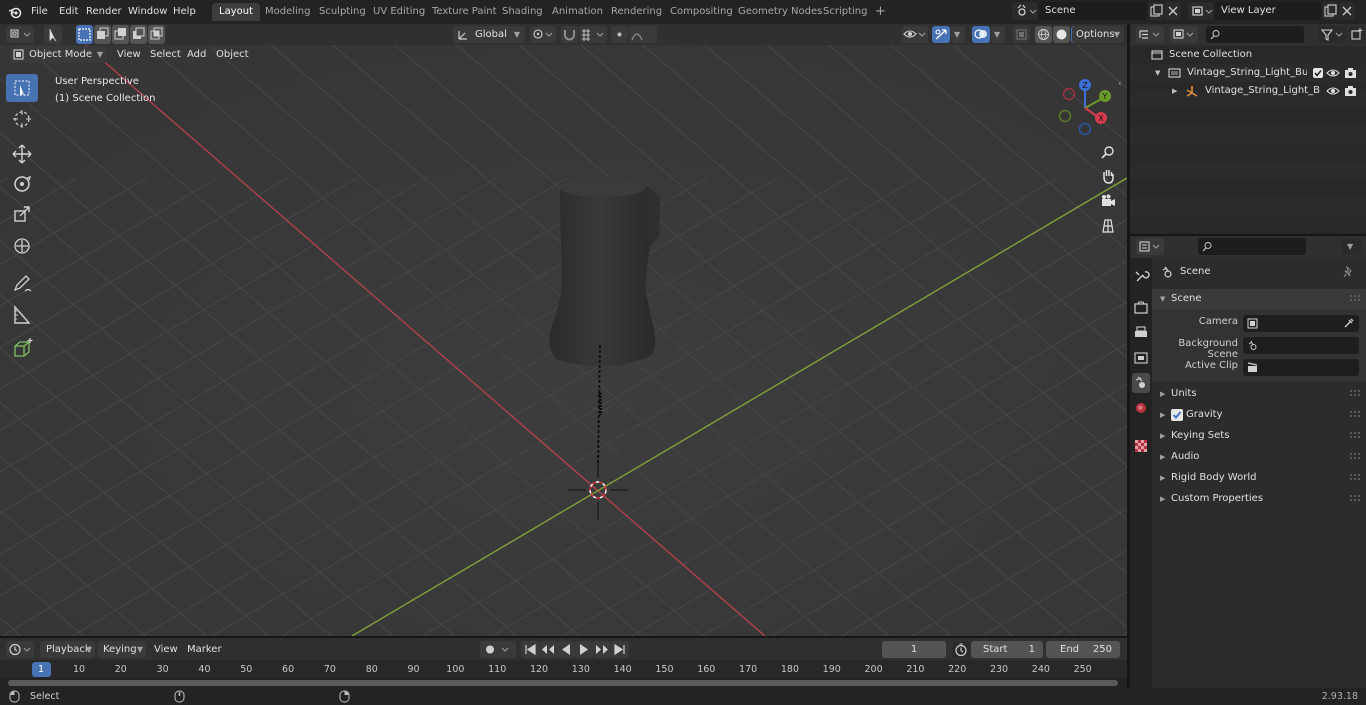  What do you see at coordinates (1357, 34) in the screenshot?
I see `new-collection-button` at bounding box center [1357, 34].